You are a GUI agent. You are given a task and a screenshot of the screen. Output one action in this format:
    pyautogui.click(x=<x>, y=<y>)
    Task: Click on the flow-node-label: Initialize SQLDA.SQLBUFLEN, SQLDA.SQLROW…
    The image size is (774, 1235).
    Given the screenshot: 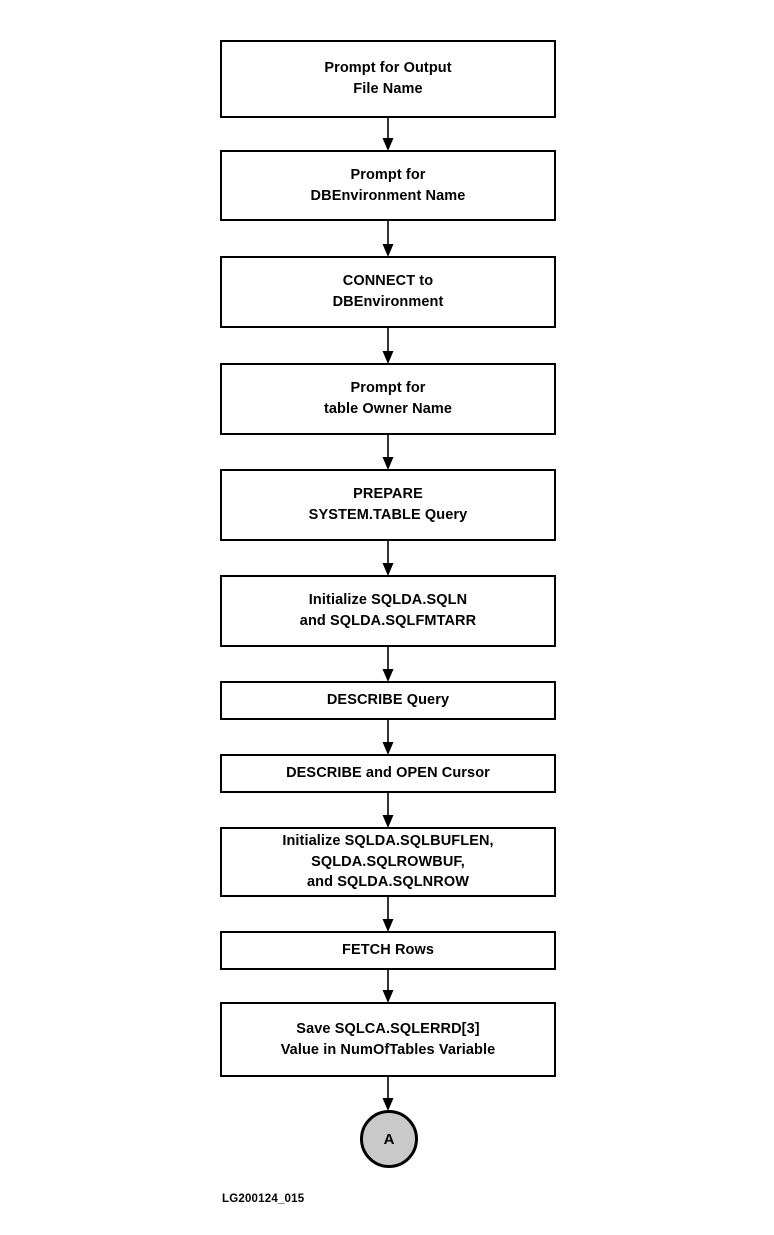 What is the action you would take?
    pyautogui.click(x=388, y=862)
    